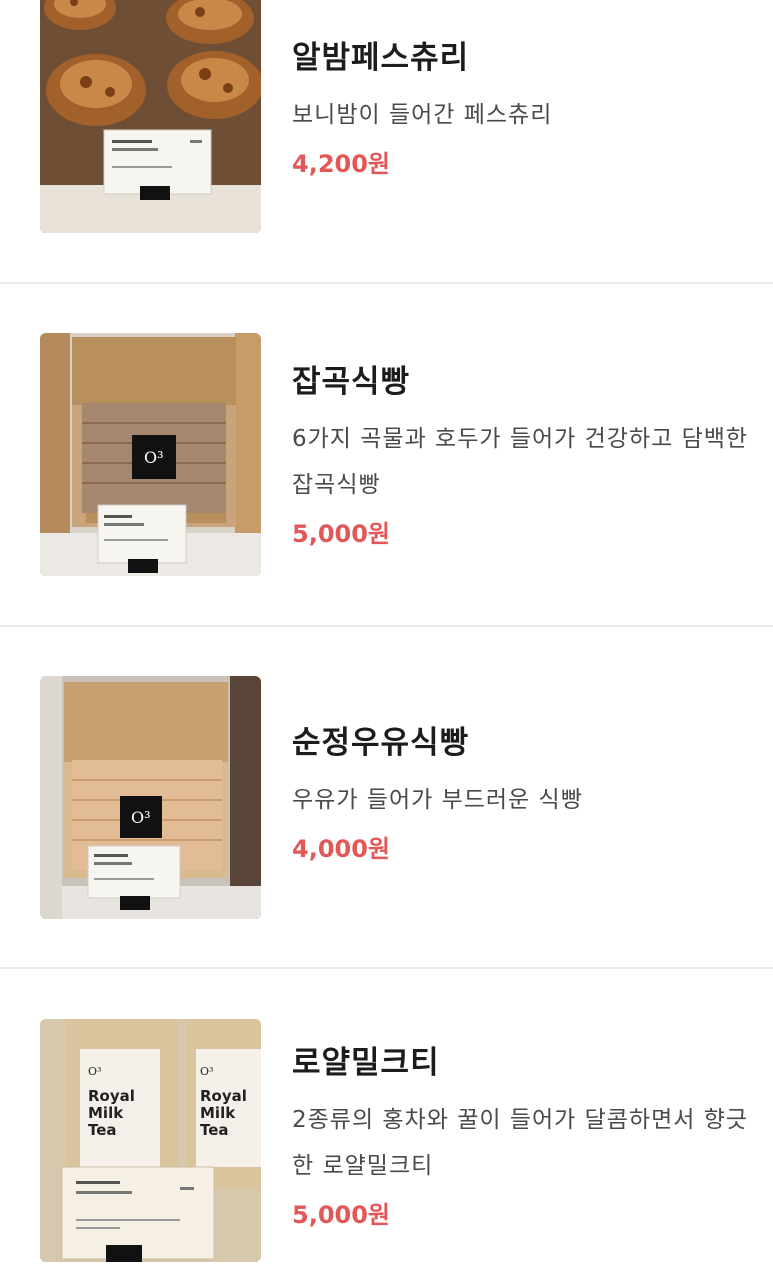 This screenshot has height=1268, width=773. What do you see at coordinates (366, 1063) in the screenshot?
I see `item-name: 로얄밀크티` at bounding box center [366, 1063].